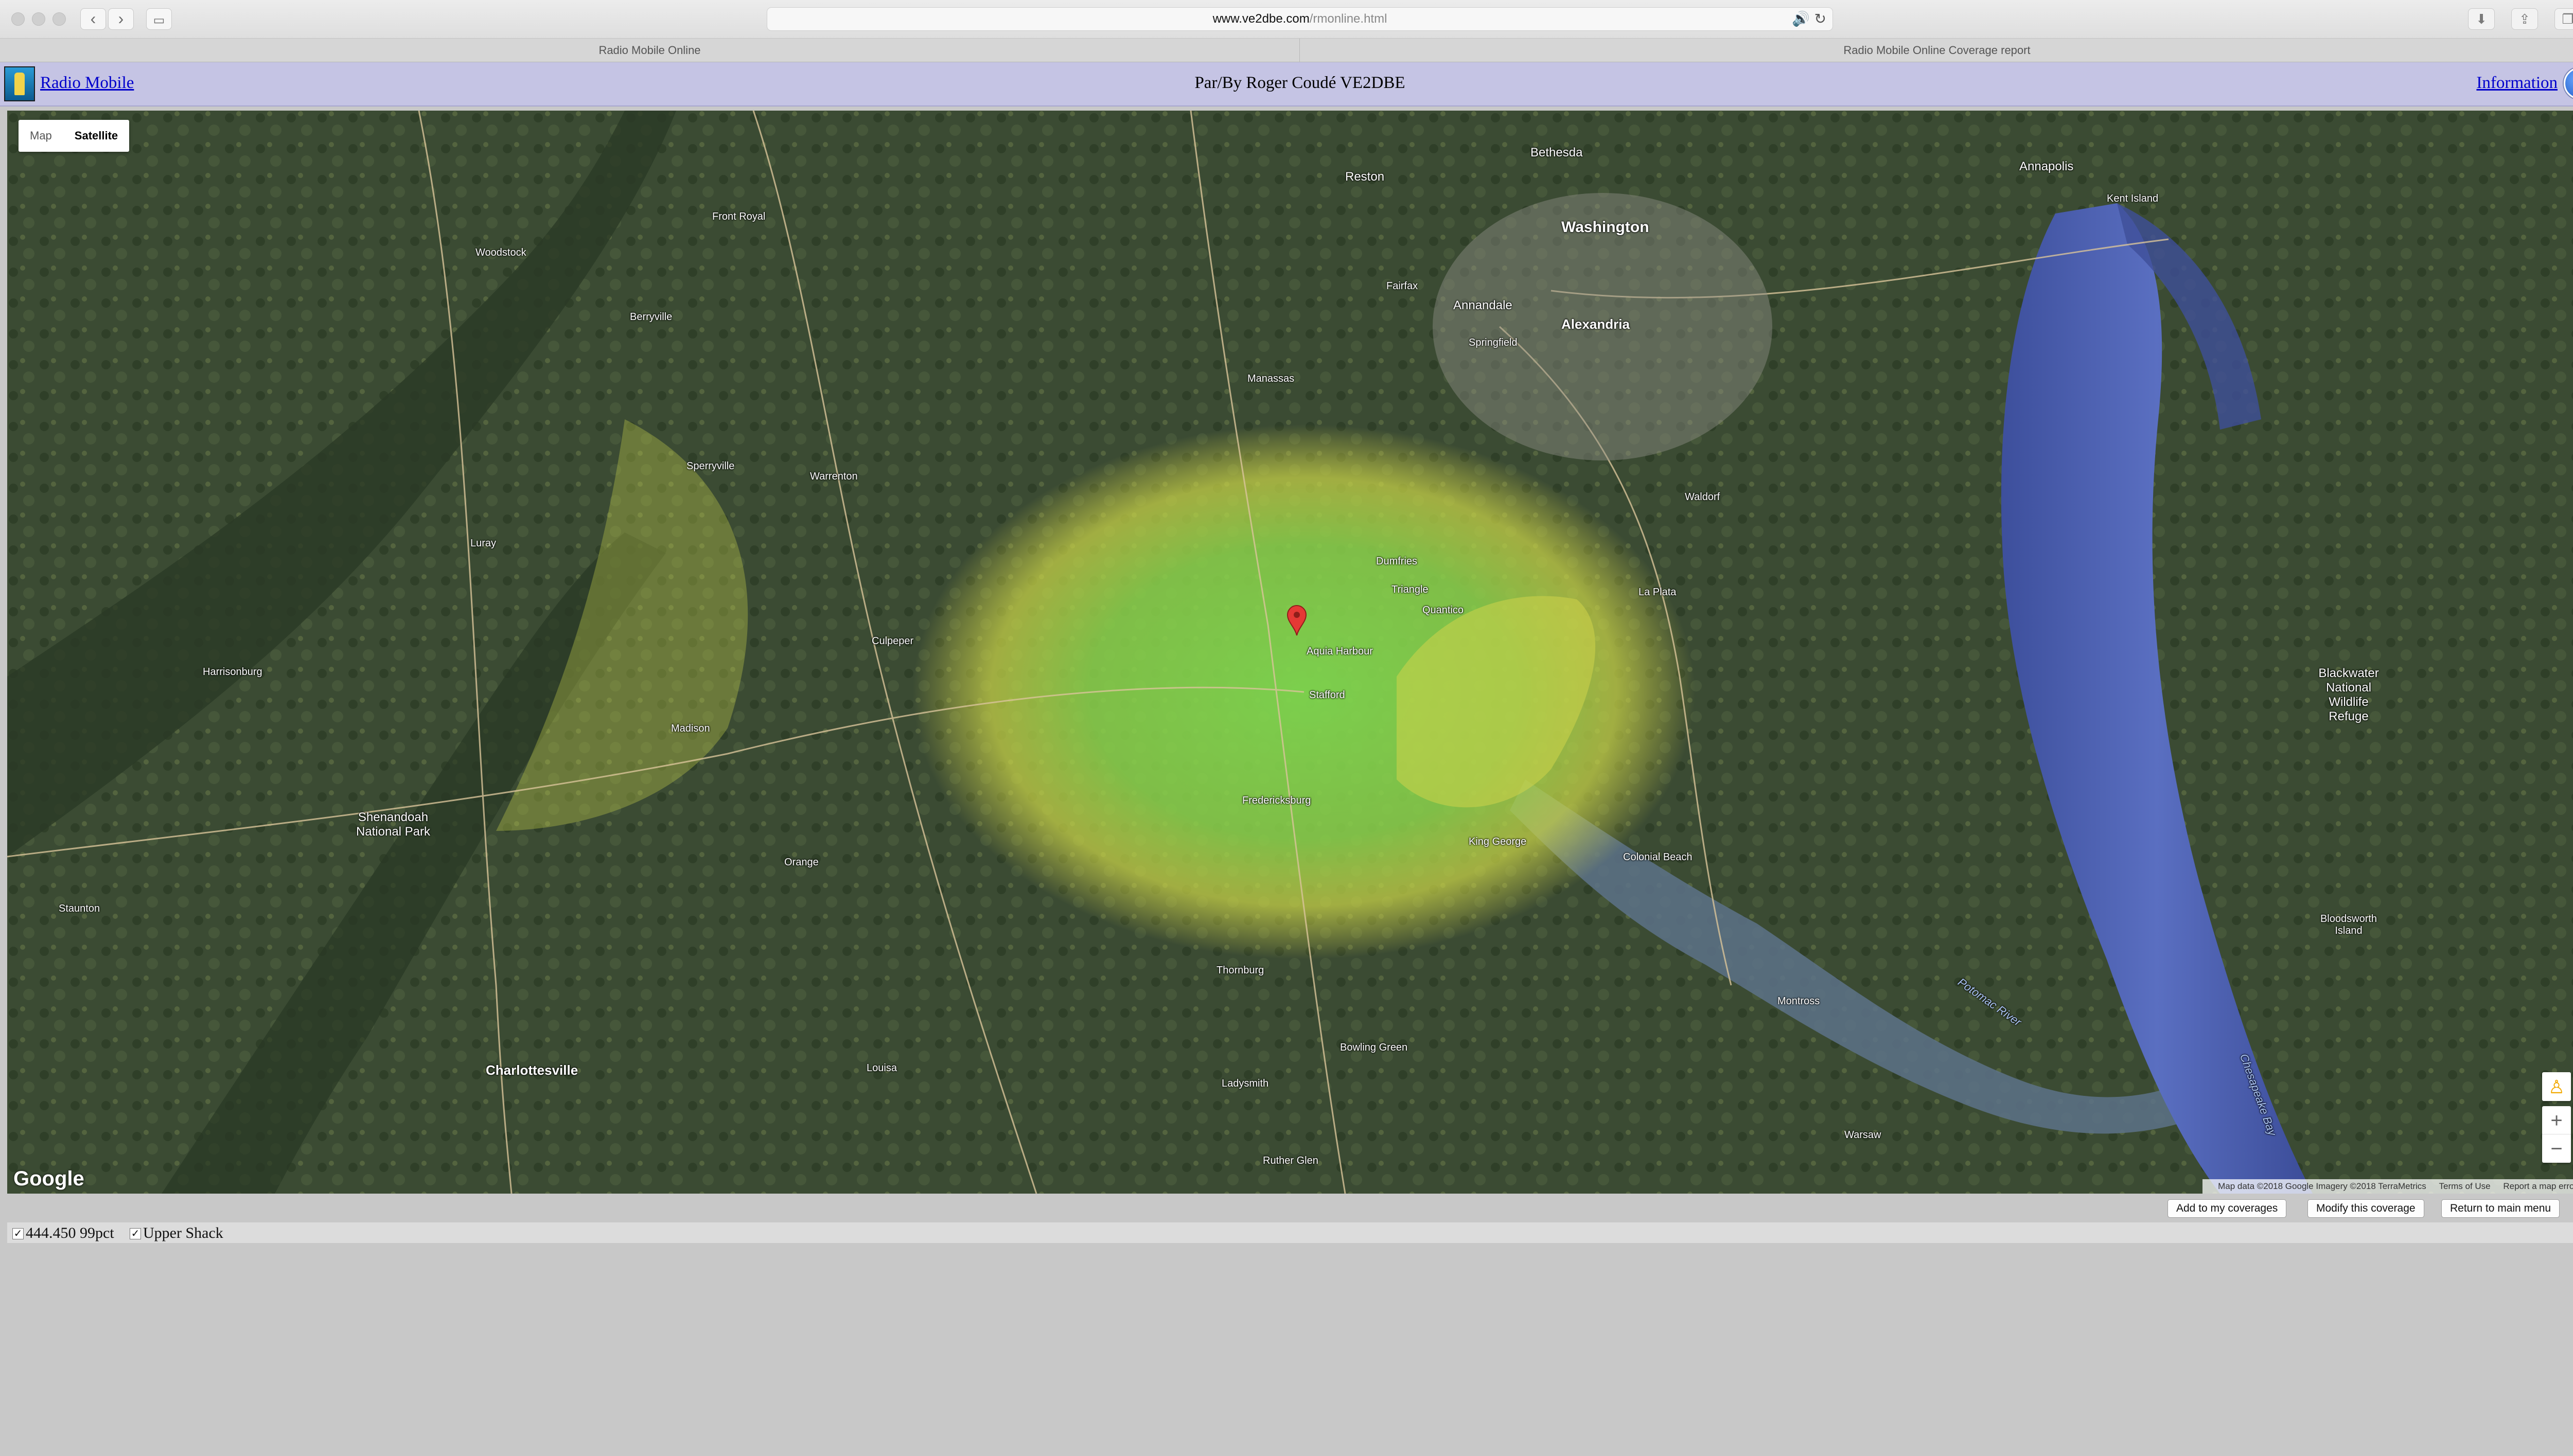  I want to click on label-ladysmith: Ladysmith, so click(1245, 1083).